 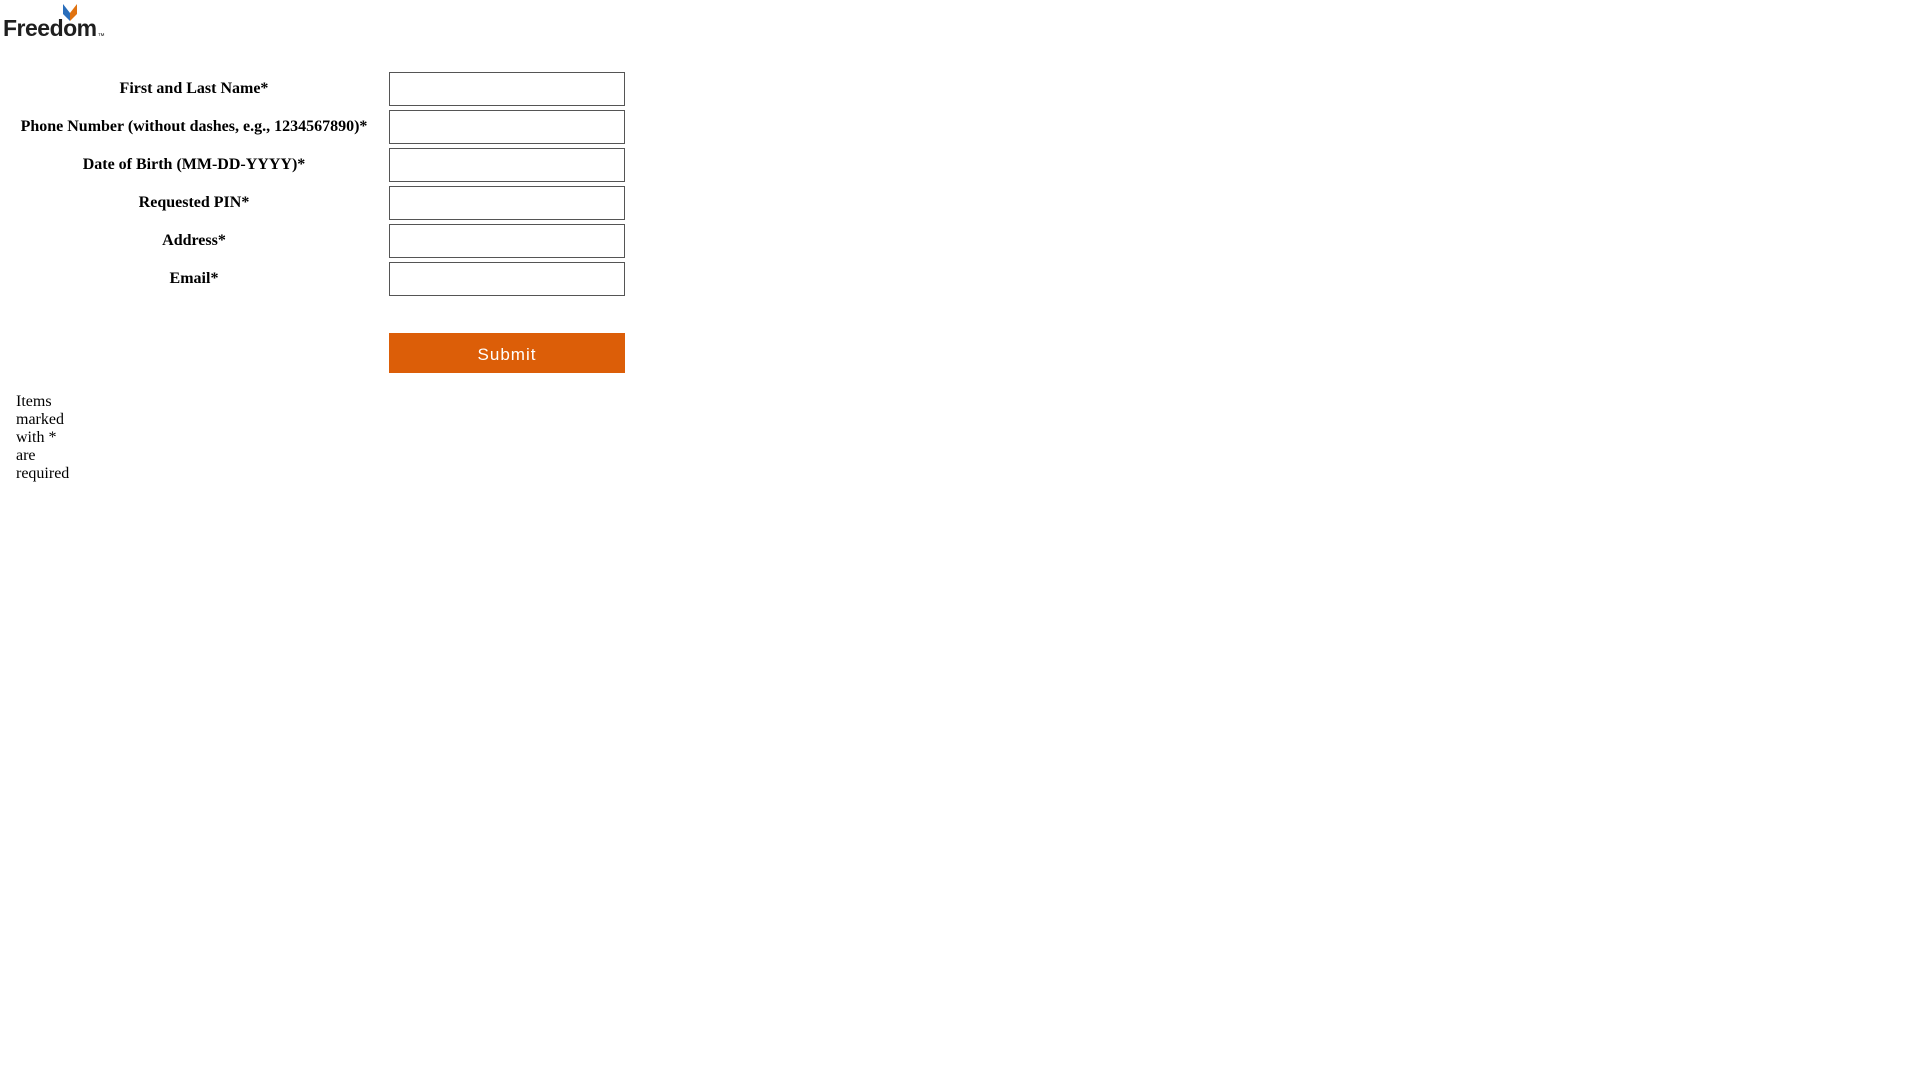 What do you see at coordinates (507, 241) in the screenshot?
I see `address-field` at bounding box center [507, 241].